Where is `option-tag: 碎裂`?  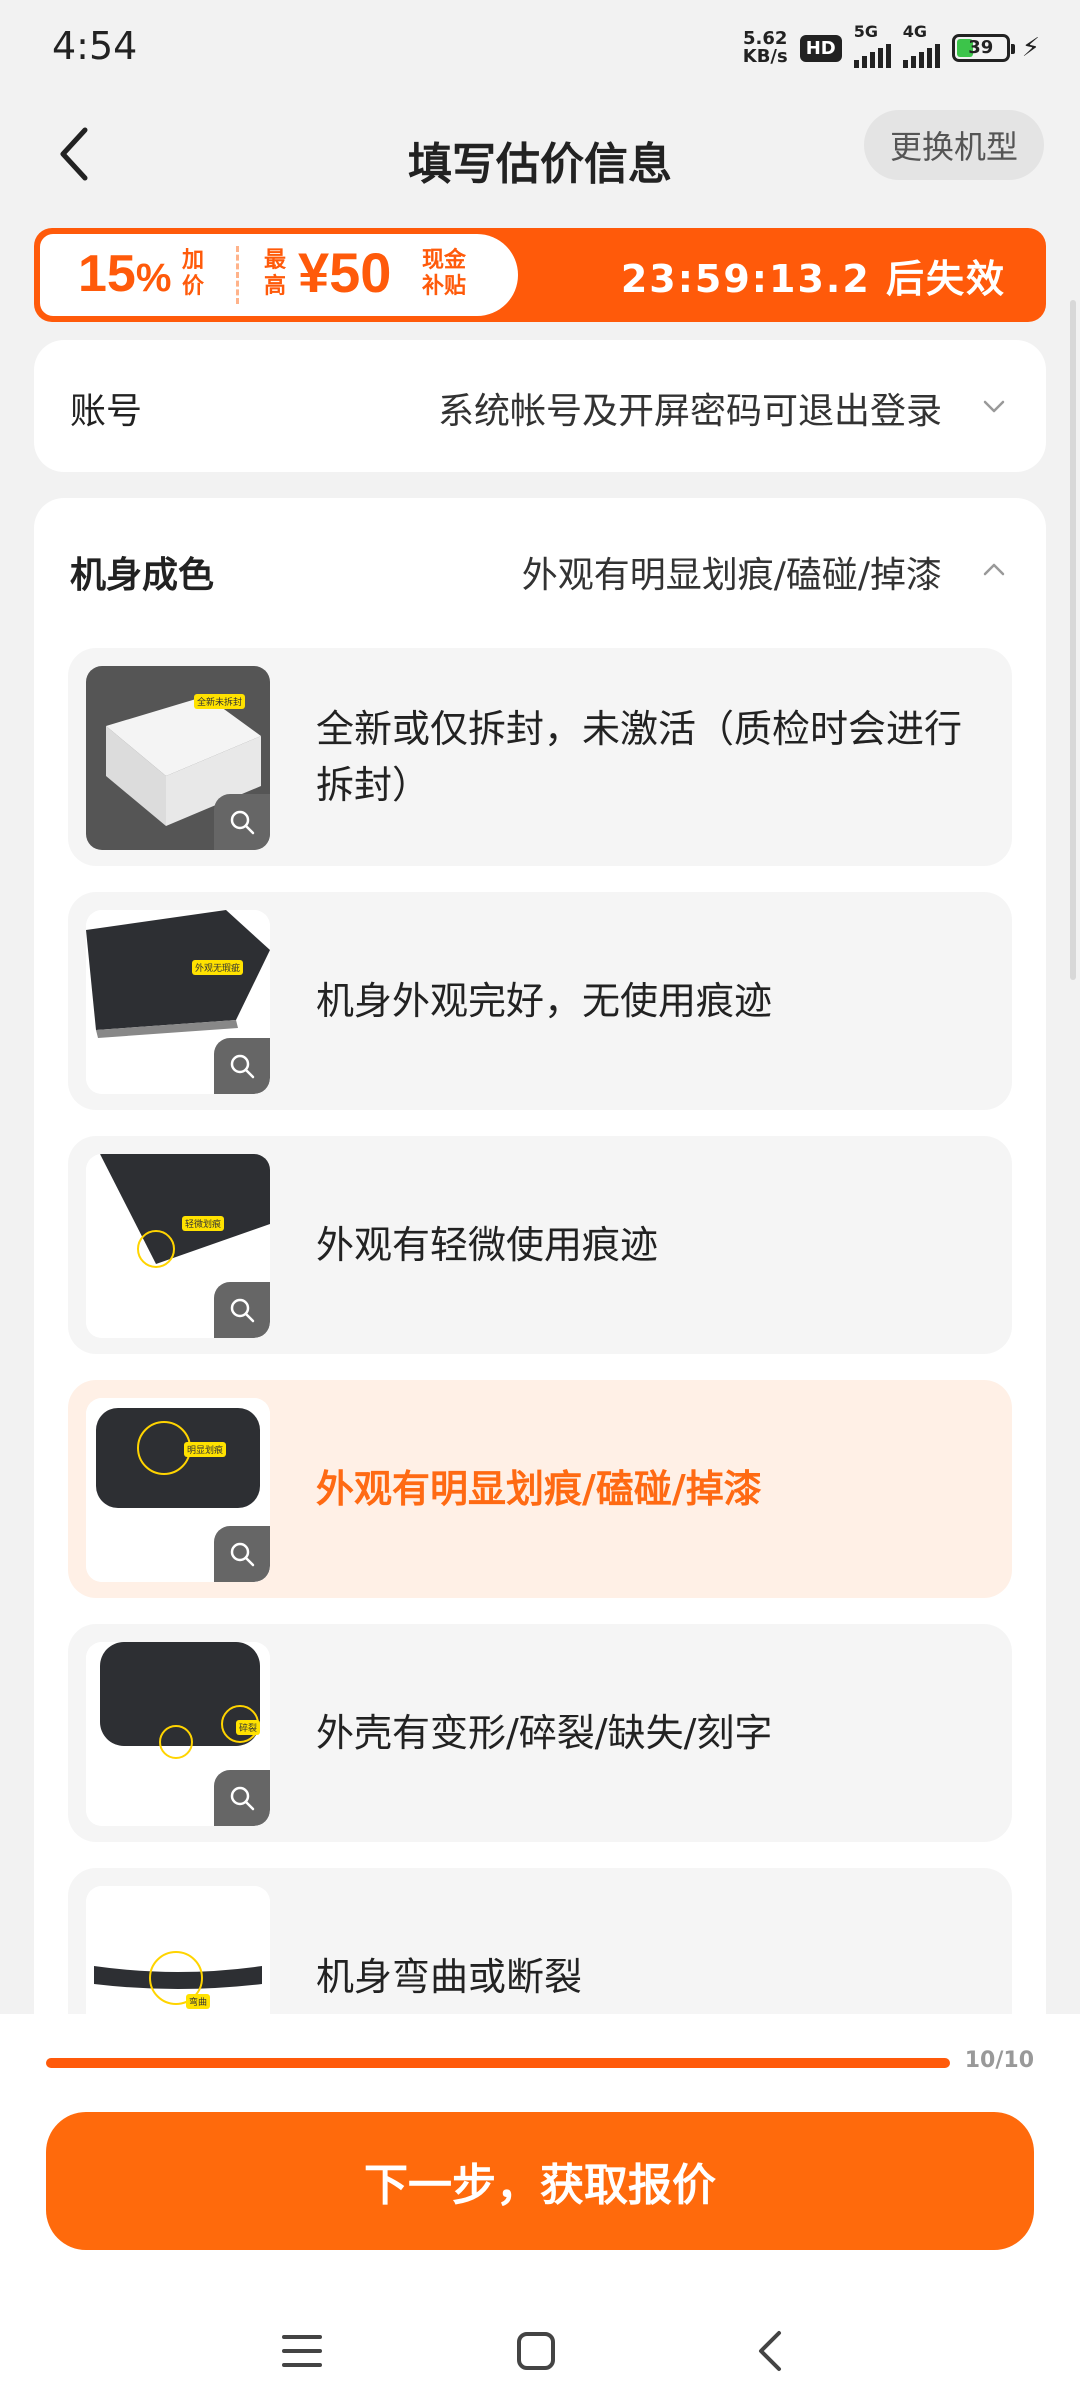
option-tag: 碎裂 is located at coordinates (248, 1727).